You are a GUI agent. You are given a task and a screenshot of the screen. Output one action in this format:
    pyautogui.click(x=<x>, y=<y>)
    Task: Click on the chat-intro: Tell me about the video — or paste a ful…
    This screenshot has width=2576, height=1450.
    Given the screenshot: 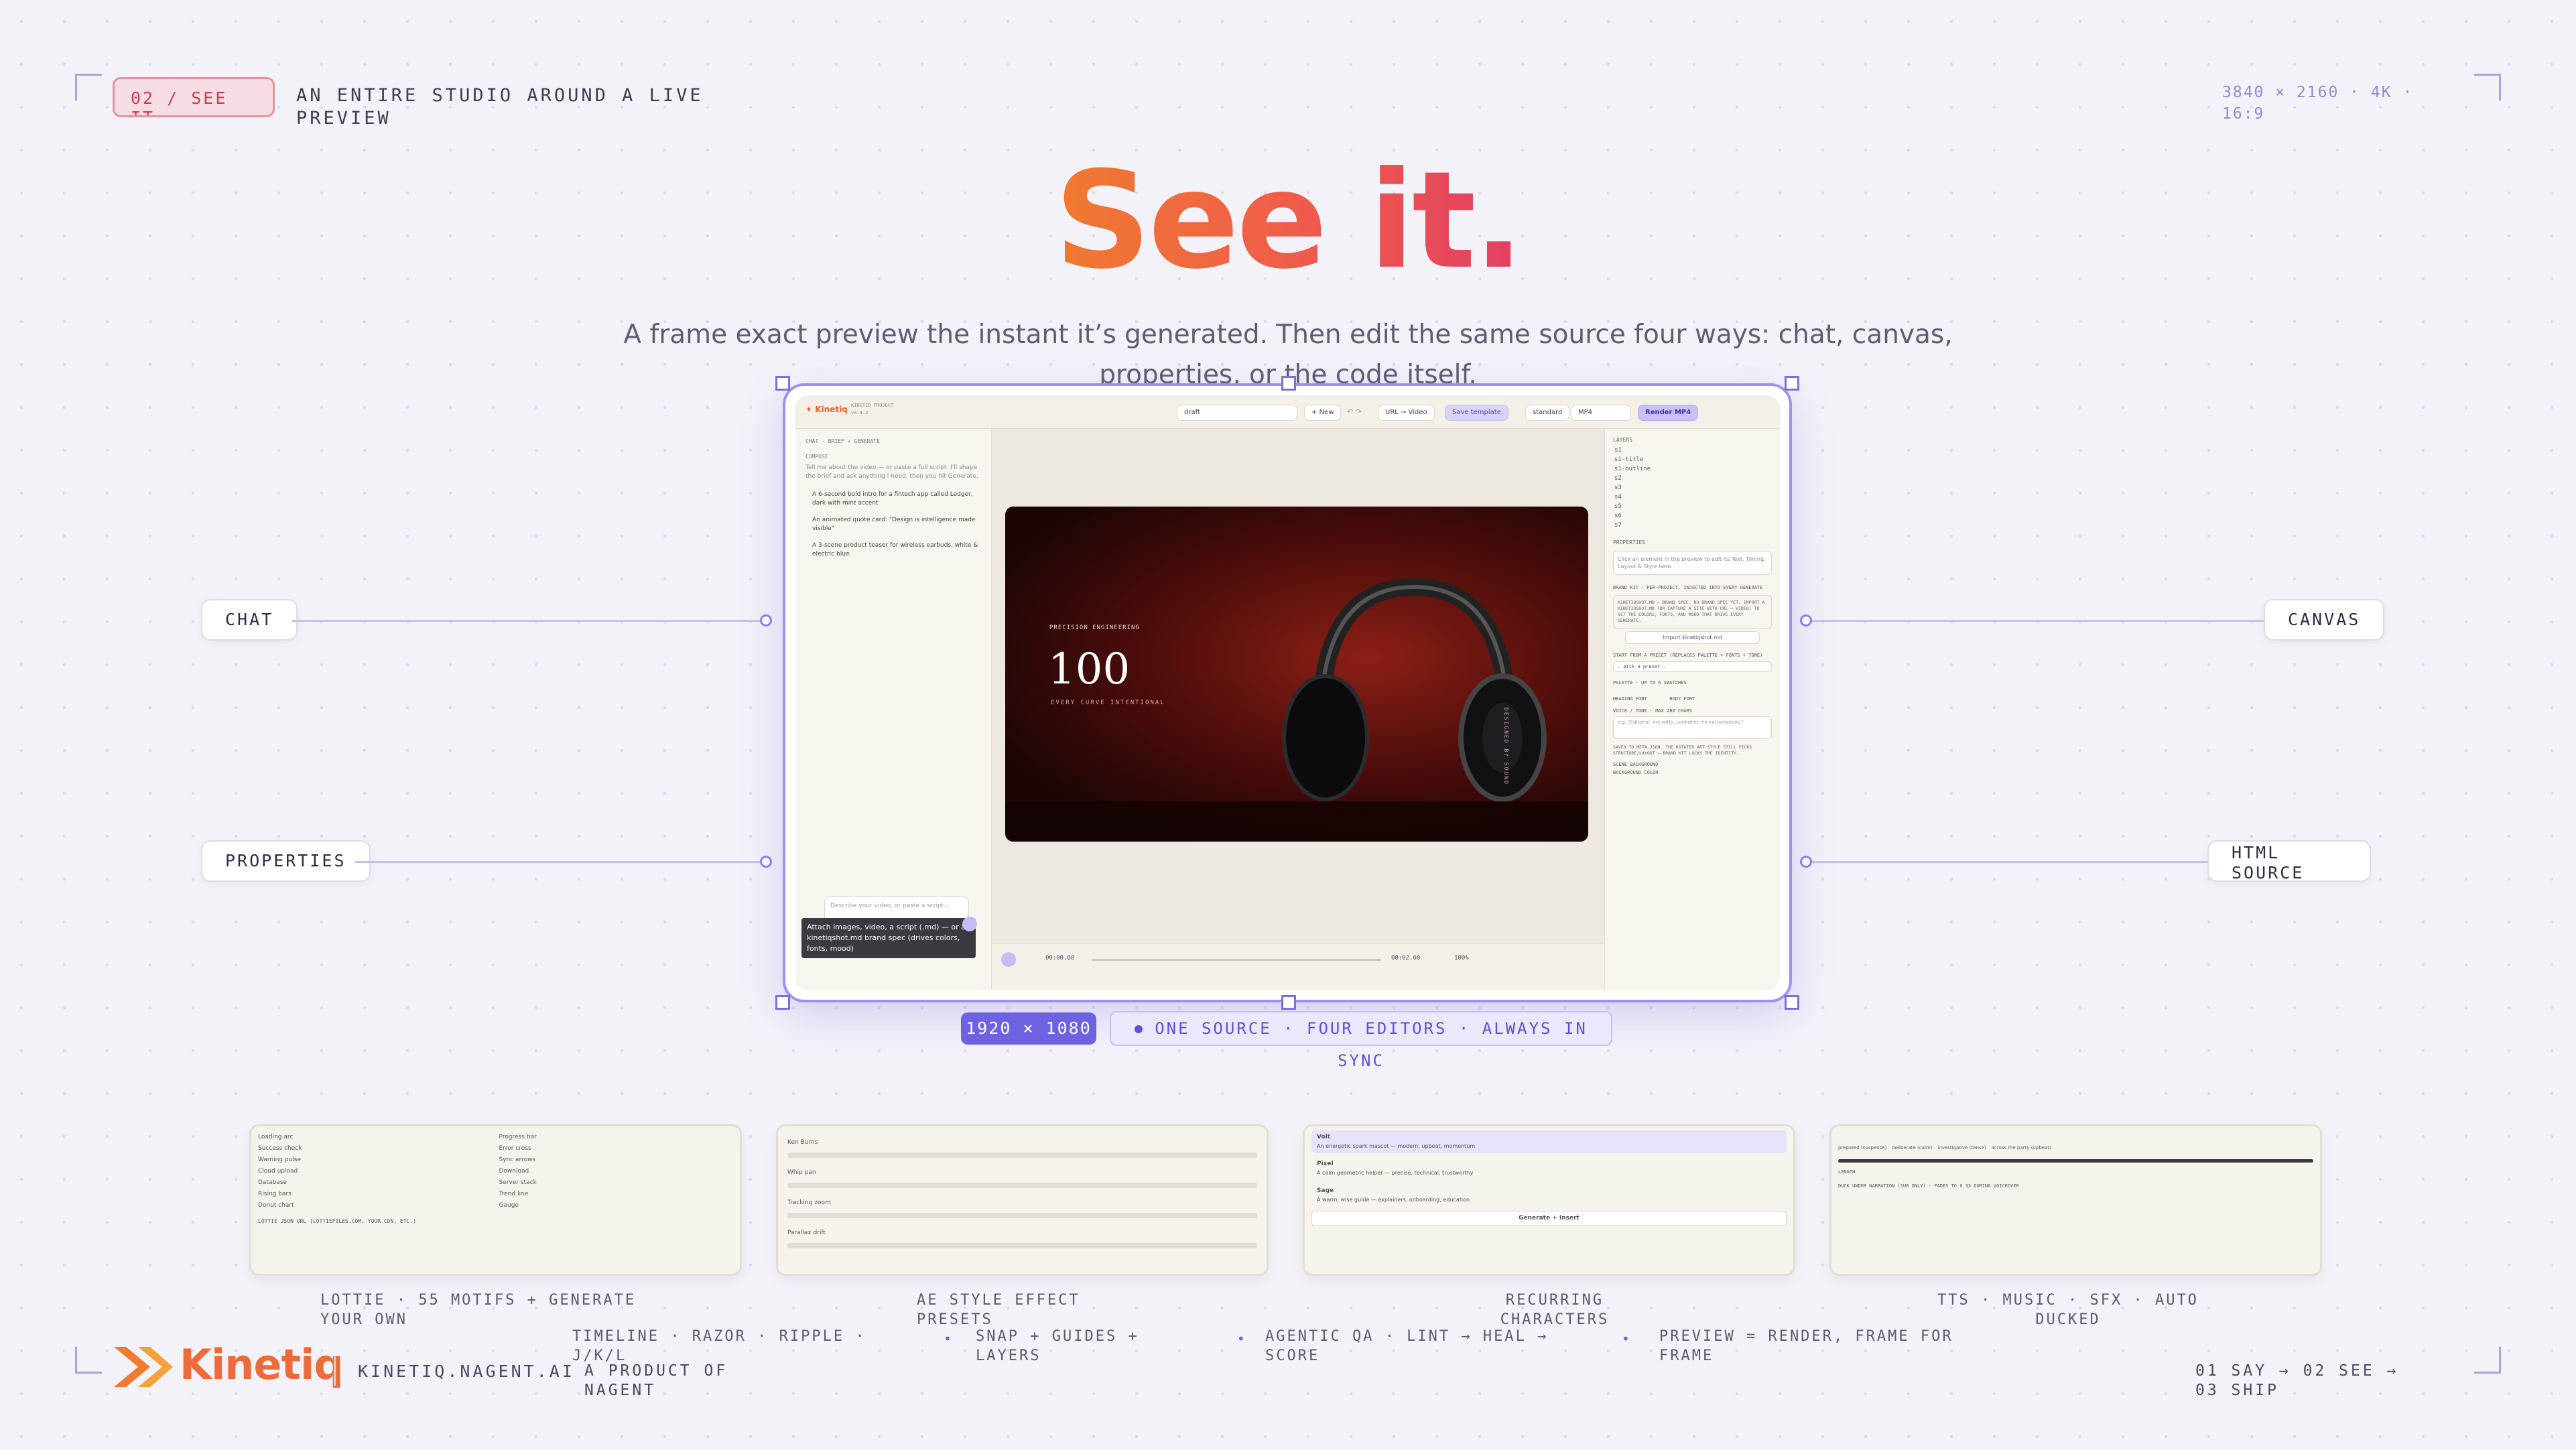 What is the action you would take?
    pyautogui.click(x=892, y=472)
    